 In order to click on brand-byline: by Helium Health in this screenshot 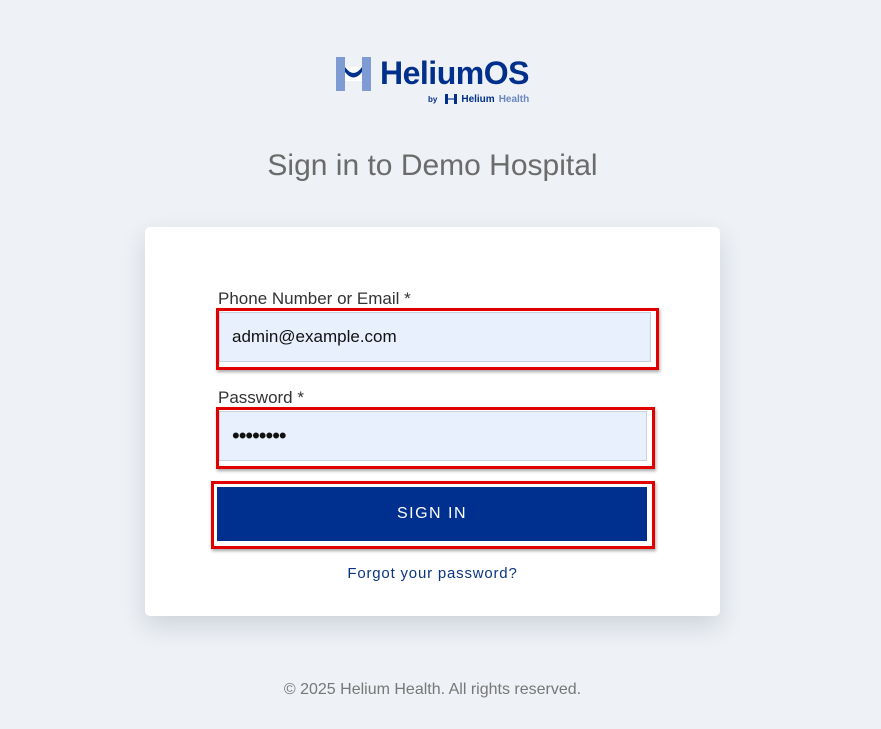, I will do `click(478, 99)`.